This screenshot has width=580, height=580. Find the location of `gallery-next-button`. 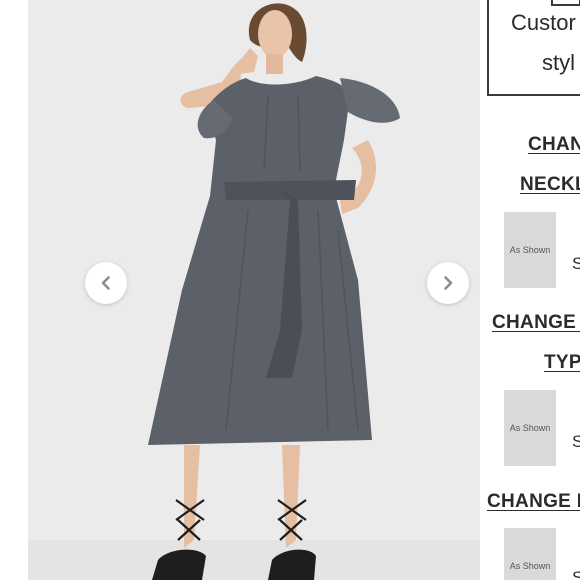

gallery-next-button is located at coordinates (448, 283).